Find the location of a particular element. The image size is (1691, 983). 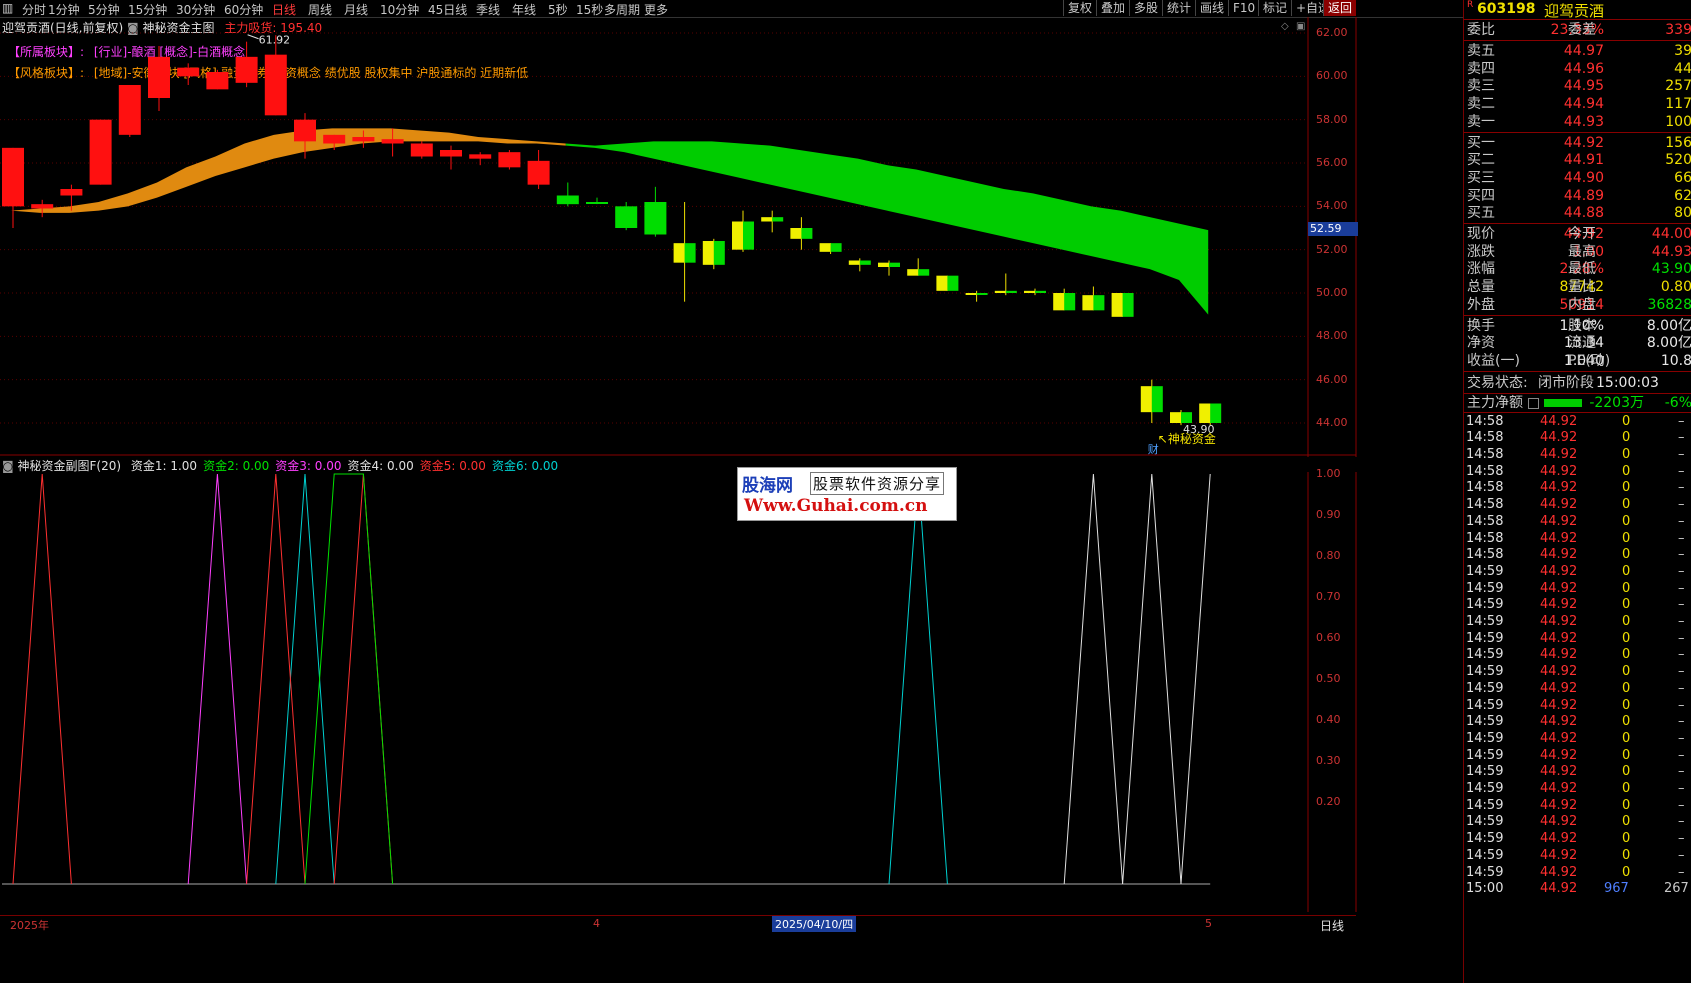

period-12: 年线 is located at coordinates (524, 9).